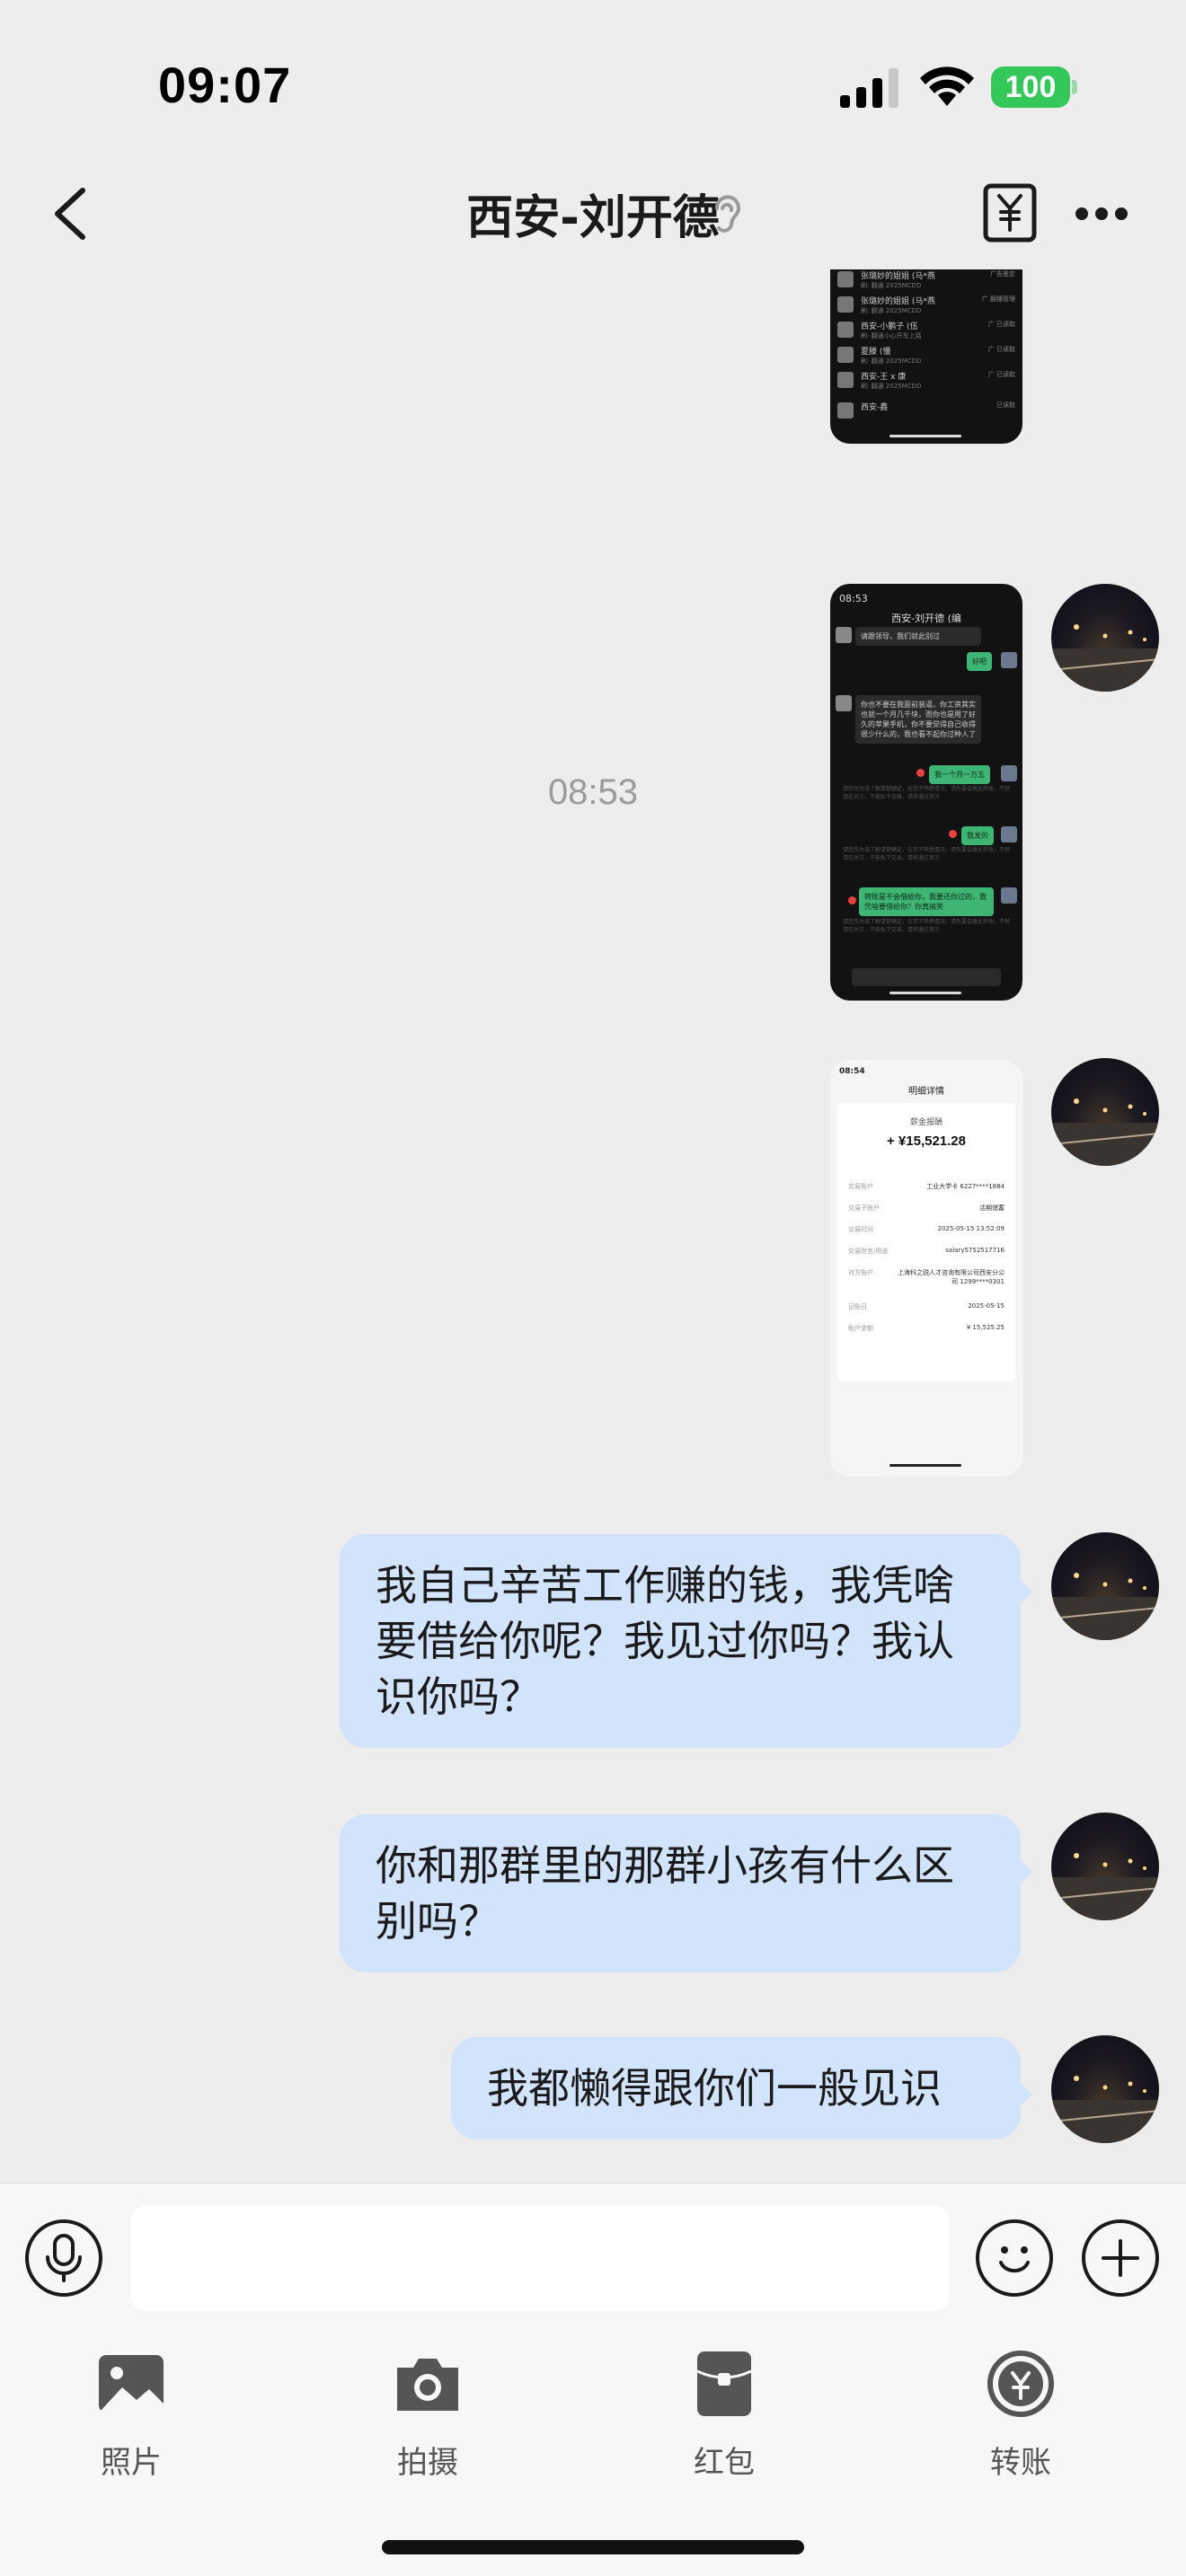 The width and height of the screenshot is (1186, 2576). What do you see at coordinates (1101, 214) in the screenshot?
I see `more-options-icon` at bounding box center [1101, 214].